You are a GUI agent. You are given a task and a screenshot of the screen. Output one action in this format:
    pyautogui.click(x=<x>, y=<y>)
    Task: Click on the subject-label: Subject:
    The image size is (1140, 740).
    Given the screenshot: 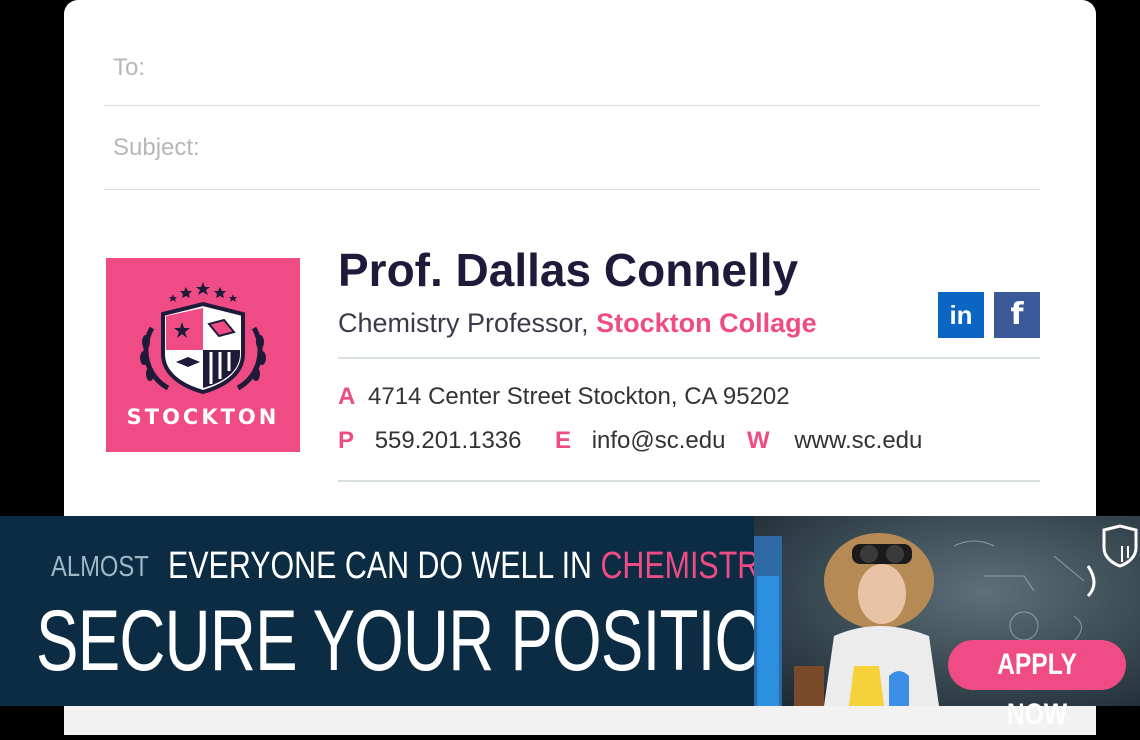 What is the action you would take?
    pyautogui.click(x=156, y=147)
    